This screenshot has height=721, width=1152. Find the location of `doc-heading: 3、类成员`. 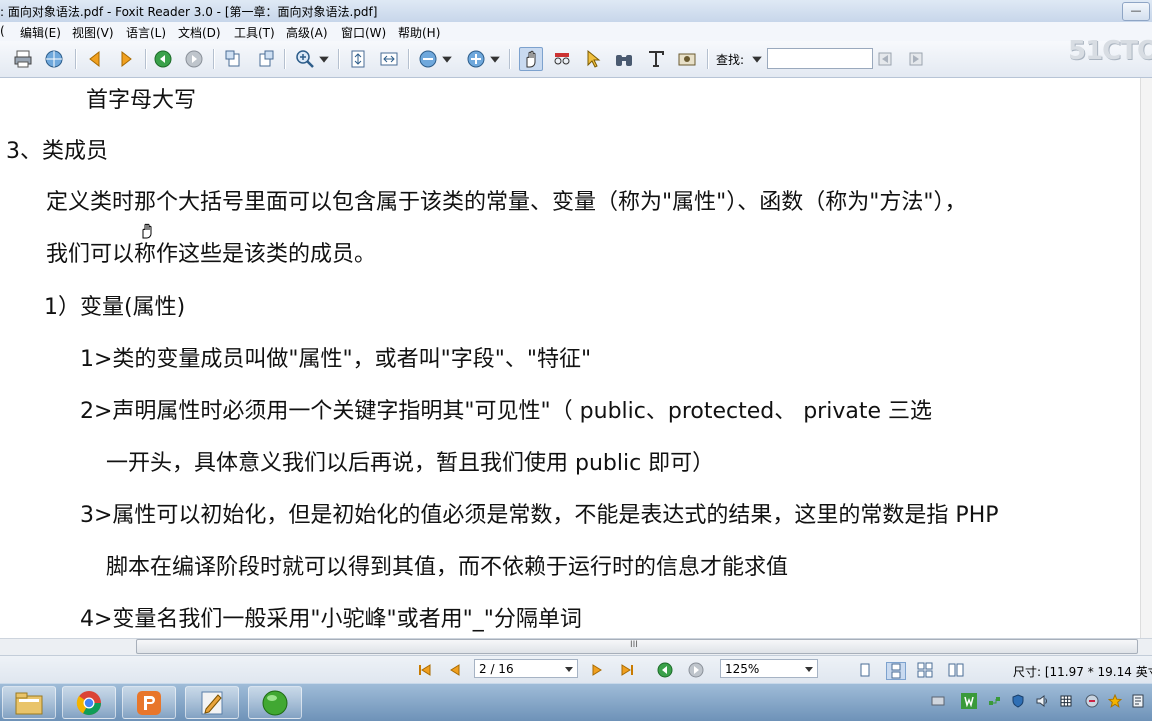

doc-heading: 3、类成员 is located at coordinates (57, 151).